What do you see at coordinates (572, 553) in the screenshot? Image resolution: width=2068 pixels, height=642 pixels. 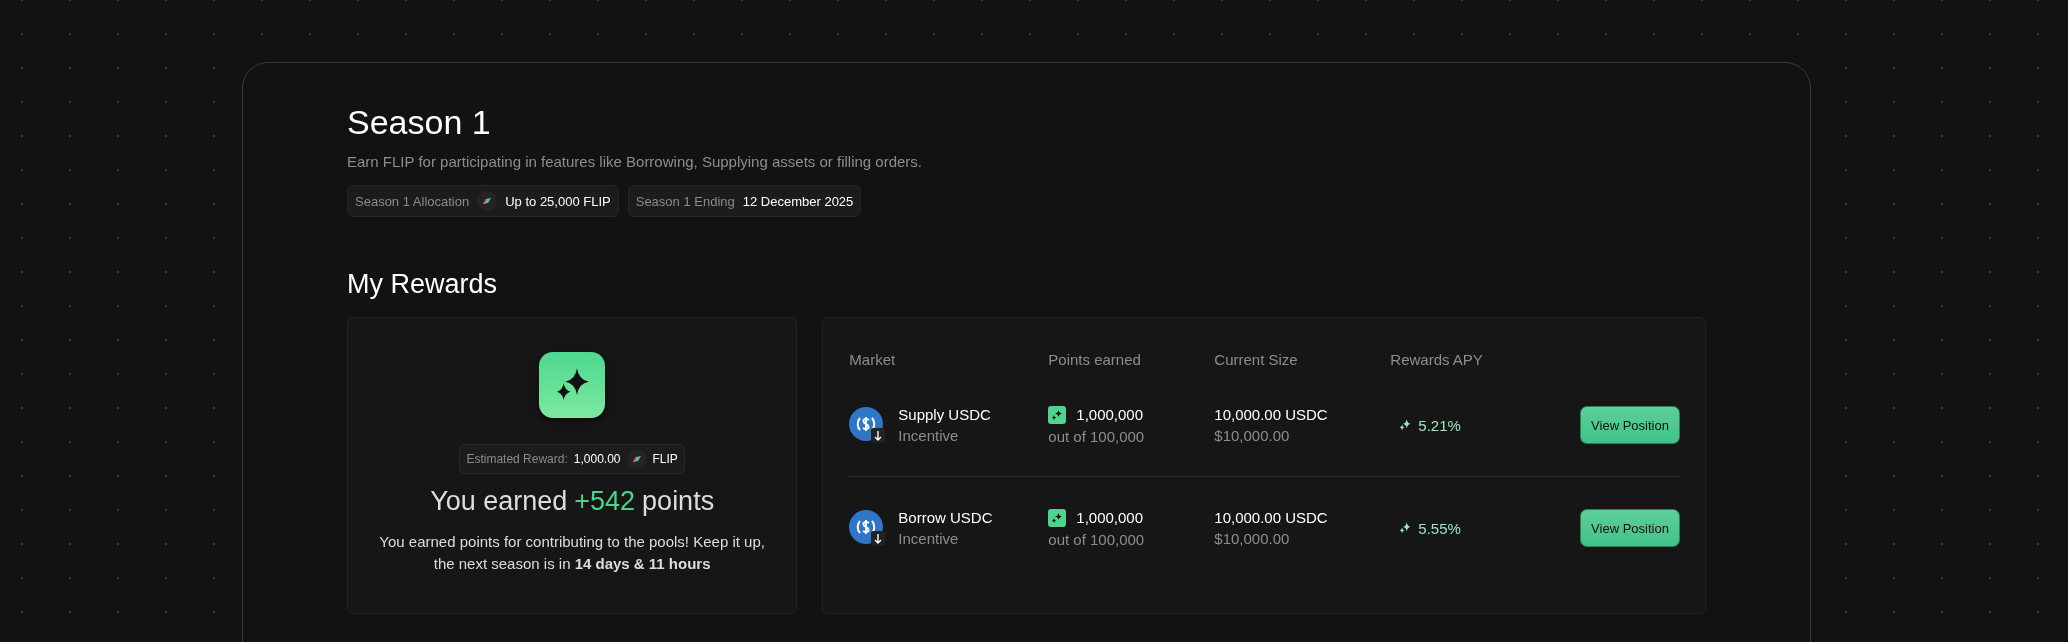 I see `season-note: You earned points for contributing to the pools! Keep it up, the next season is in 14 days & 11 hours` at bounding box center [572, 553].